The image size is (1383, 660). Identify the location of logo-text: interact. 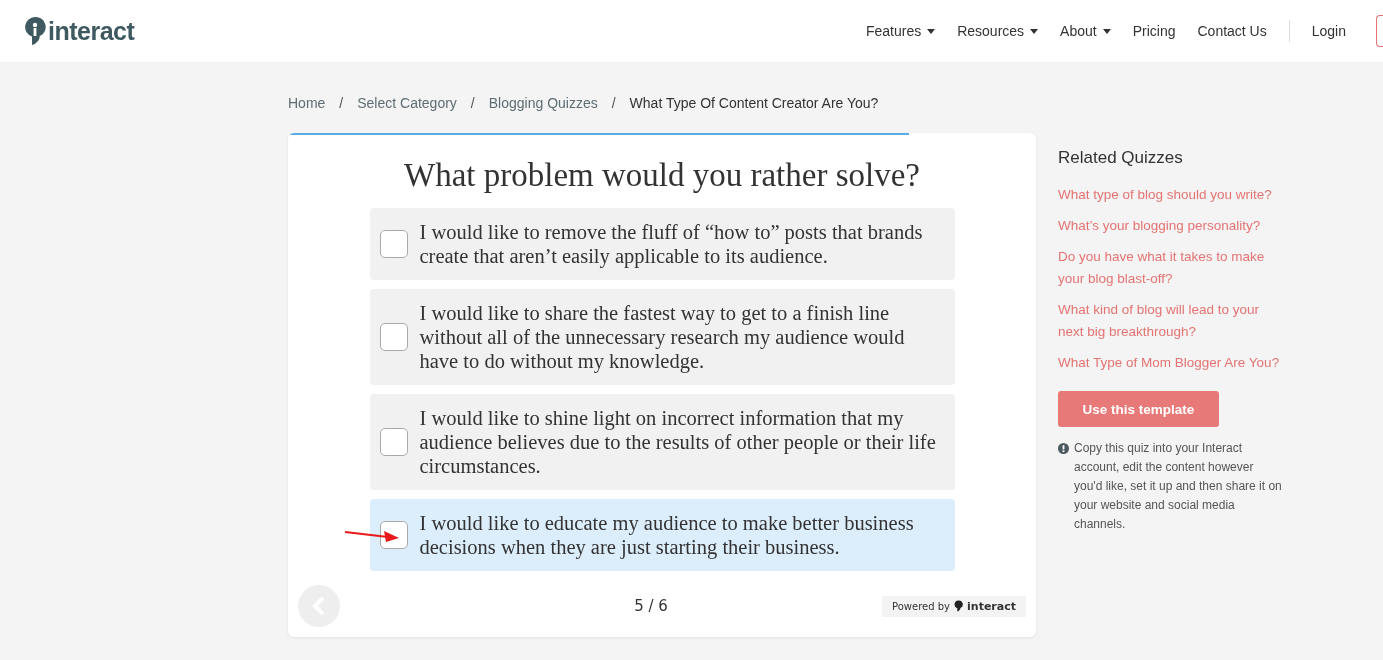
(91, 31).